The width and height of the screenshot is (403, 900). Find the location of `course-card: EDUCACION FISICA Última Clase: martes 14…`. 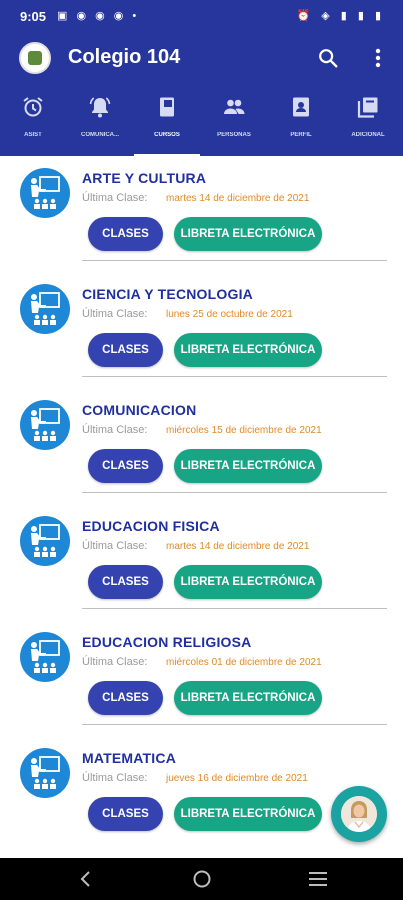

course-card: EDUCACION FISICA Última Clase: martes 14… is located at coordinates (201, 562).